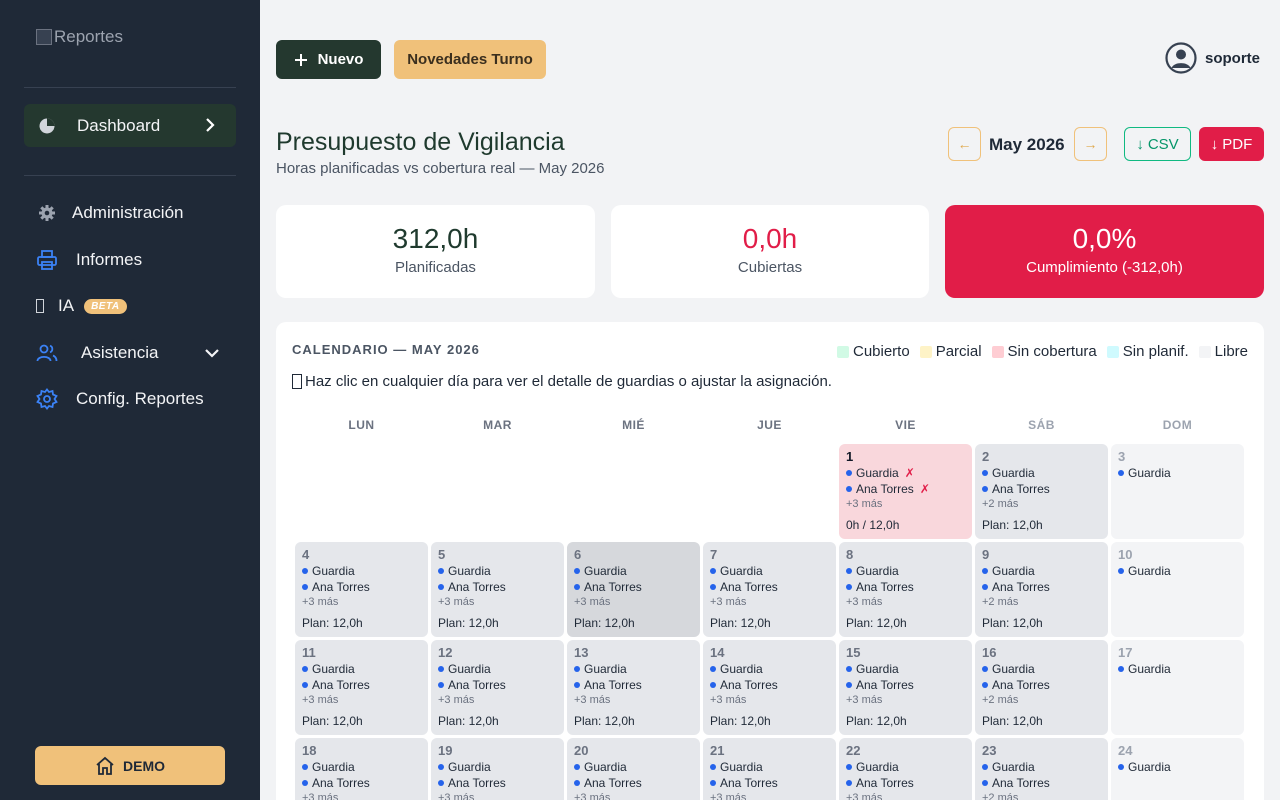  Describe the element at coordinates (328, 59) in the screenshot. I see `new-button: Nuevo` at that location.